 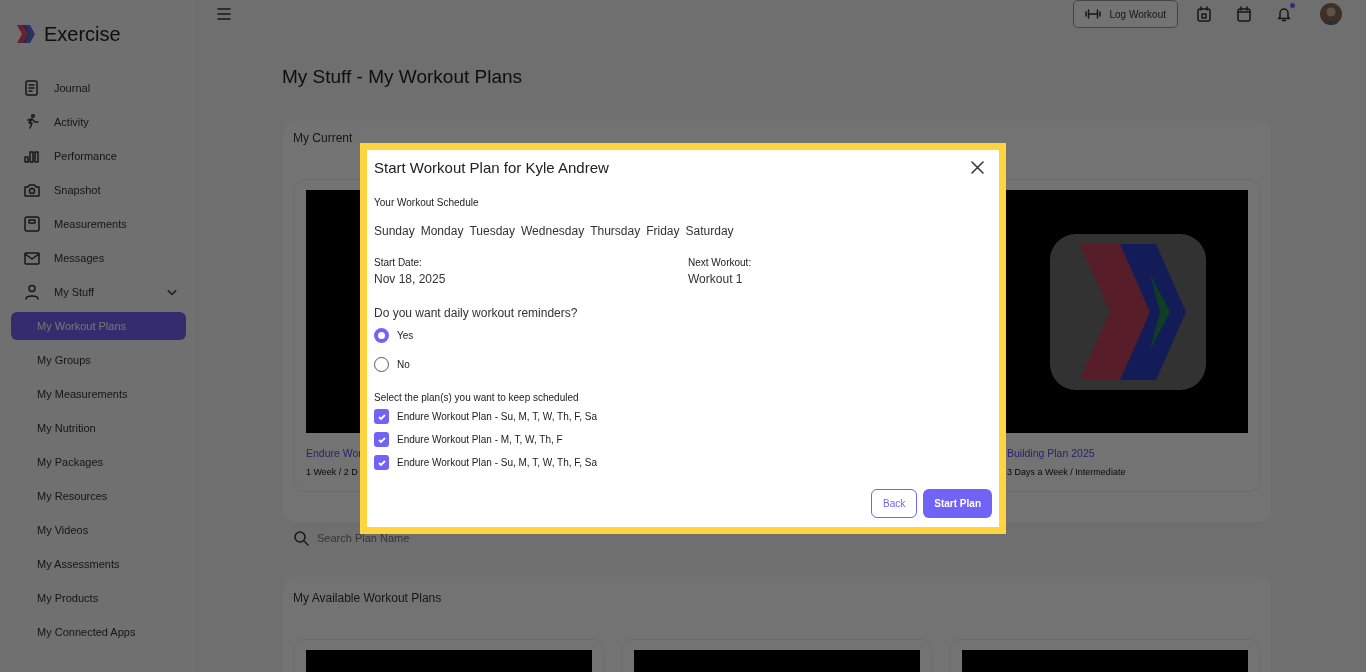 I want to click on section-heading: My Available Workout Plans, so click(x=368, y=598).